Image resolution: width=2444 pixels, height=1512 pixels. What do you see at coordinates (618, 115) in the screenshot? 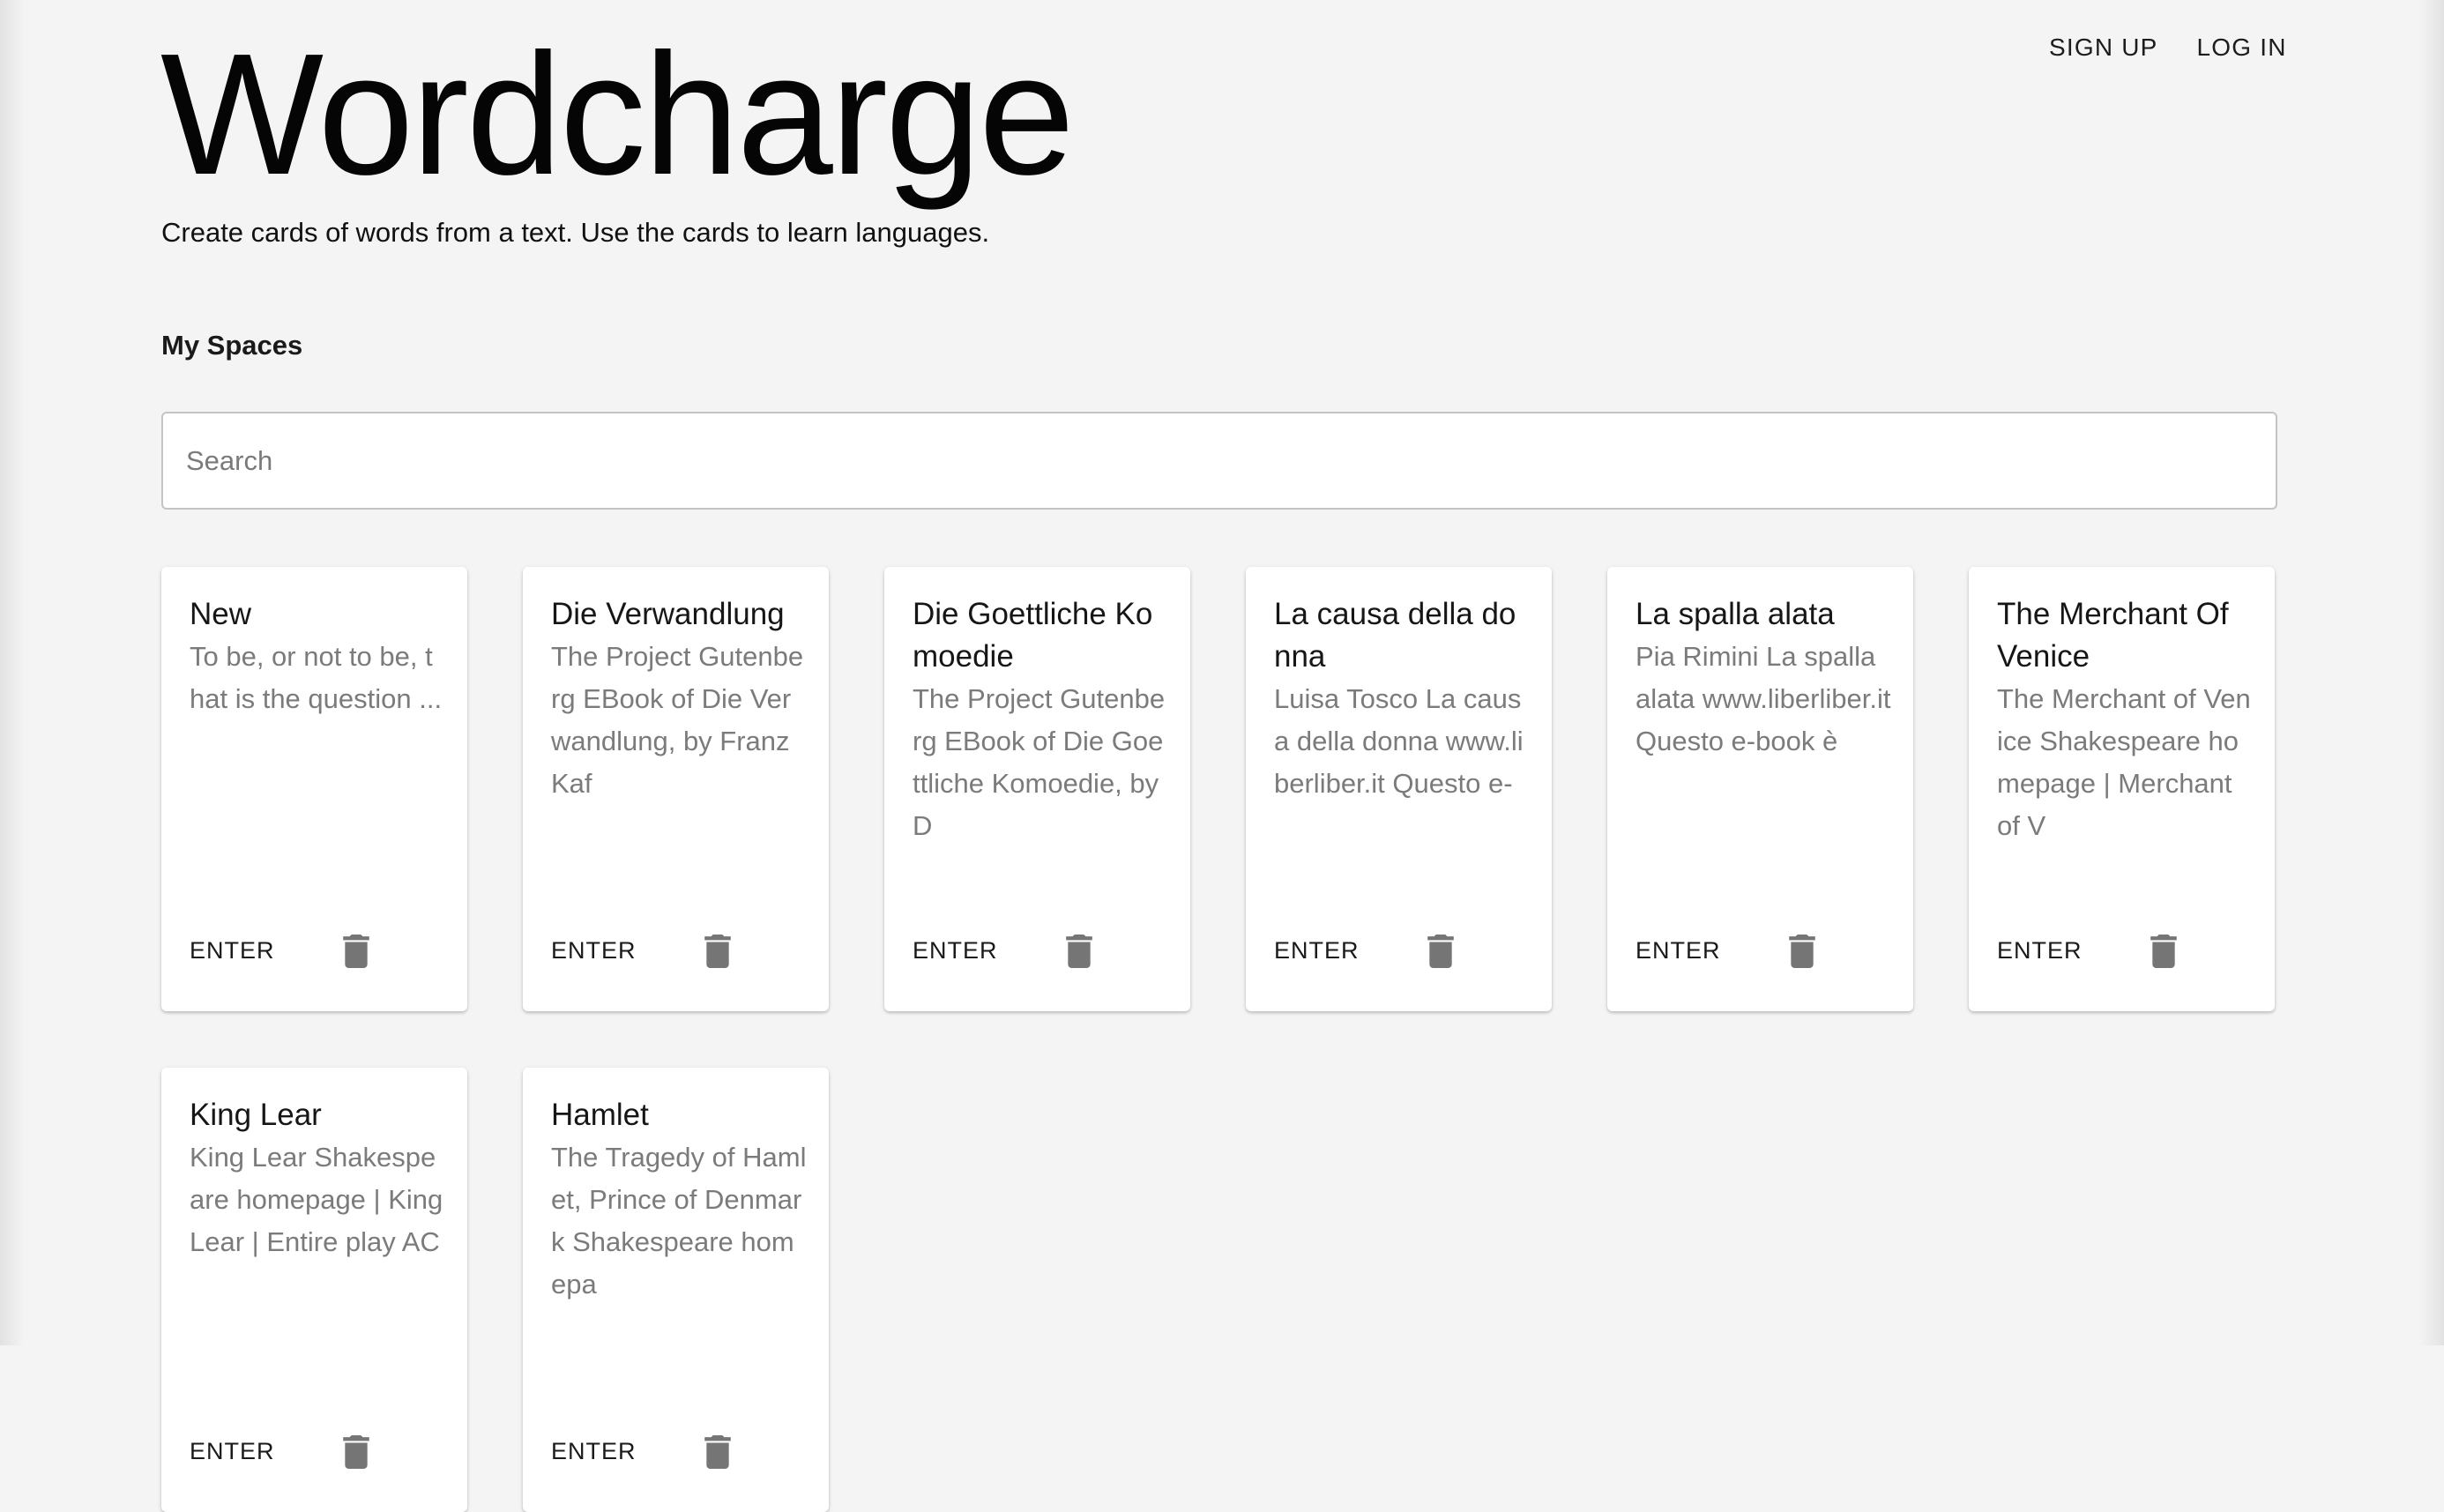
I see `app-title: Wordcharge` at bounding box center [618, 115].